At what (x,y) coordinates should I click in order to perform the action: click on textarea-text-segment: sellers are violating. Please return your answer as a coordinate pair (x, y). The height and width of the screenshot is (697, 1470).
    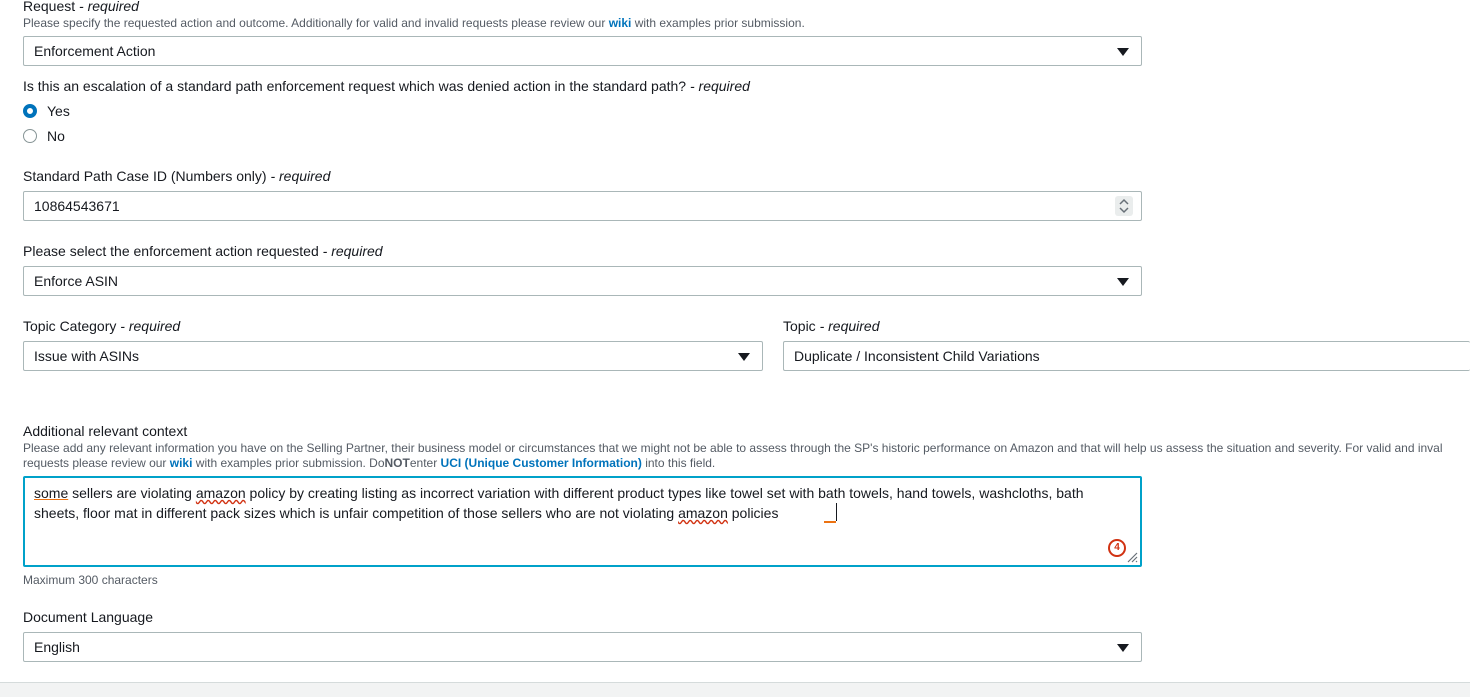
    Looking at the image, I should click on (132, 493).